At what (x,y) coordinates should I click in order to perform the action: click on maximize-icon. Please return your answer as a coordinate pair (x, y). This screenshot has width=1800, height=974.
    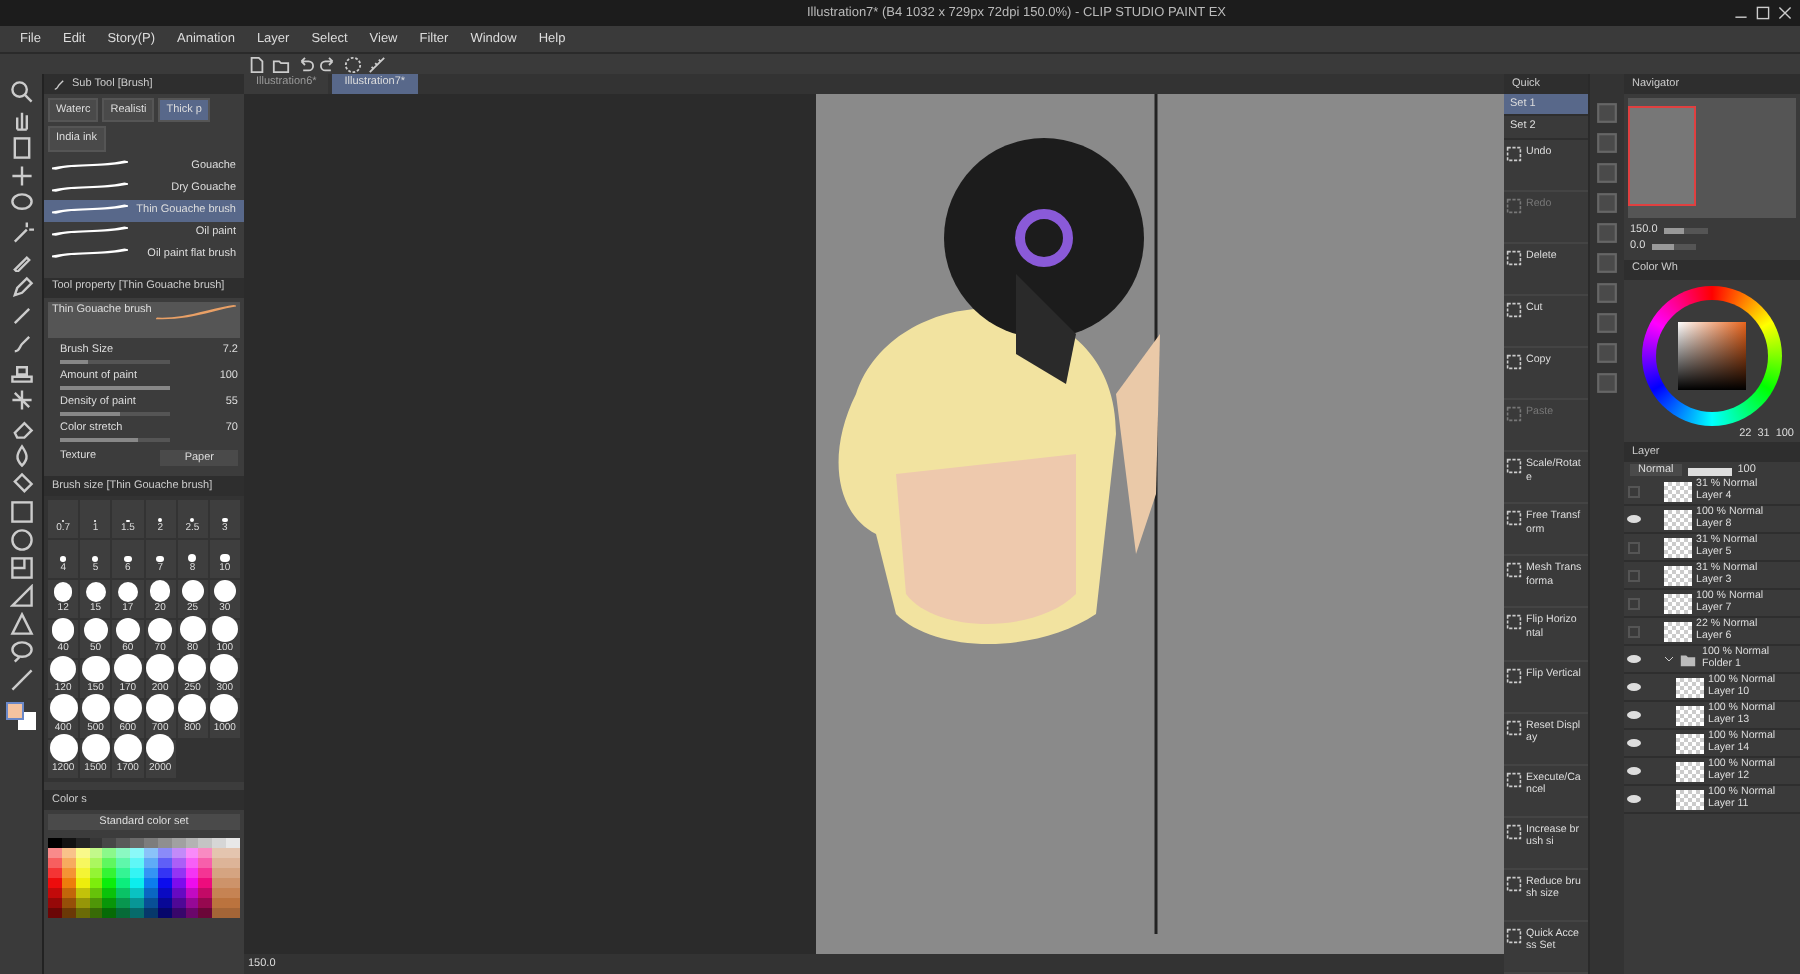
    Looking at the image, I should click on (1763, 13).